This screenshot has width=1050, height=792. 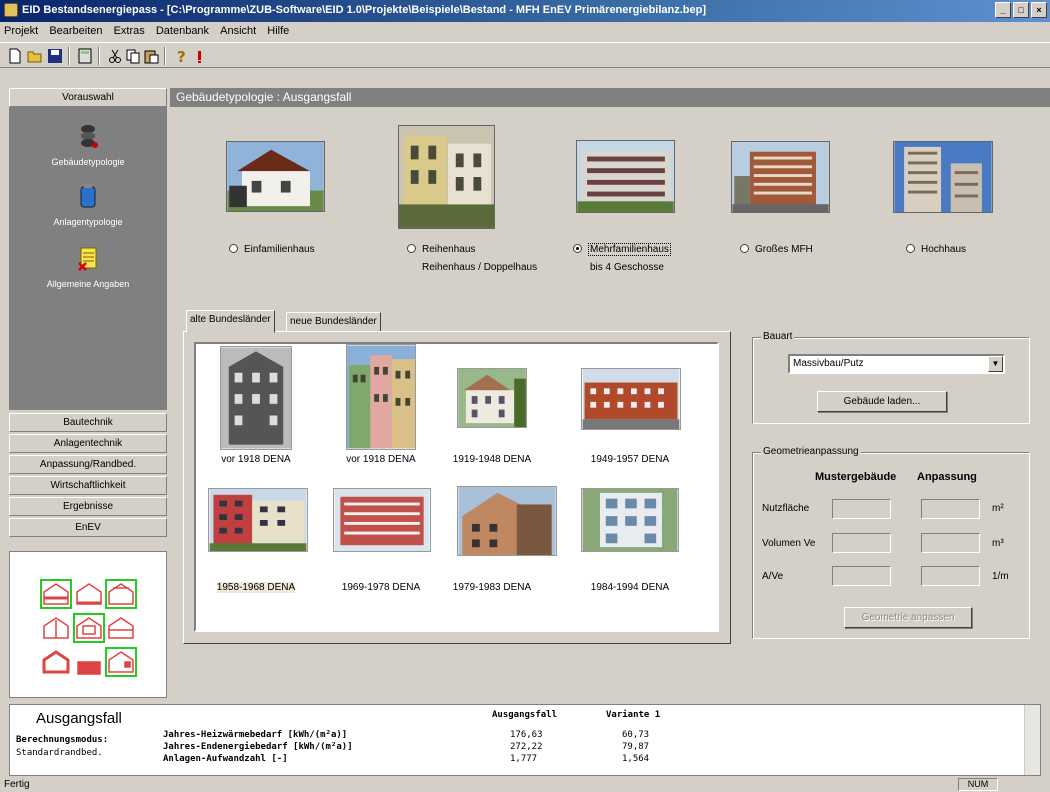 I want to click on building-components-icon, so click(x=88, y=624).